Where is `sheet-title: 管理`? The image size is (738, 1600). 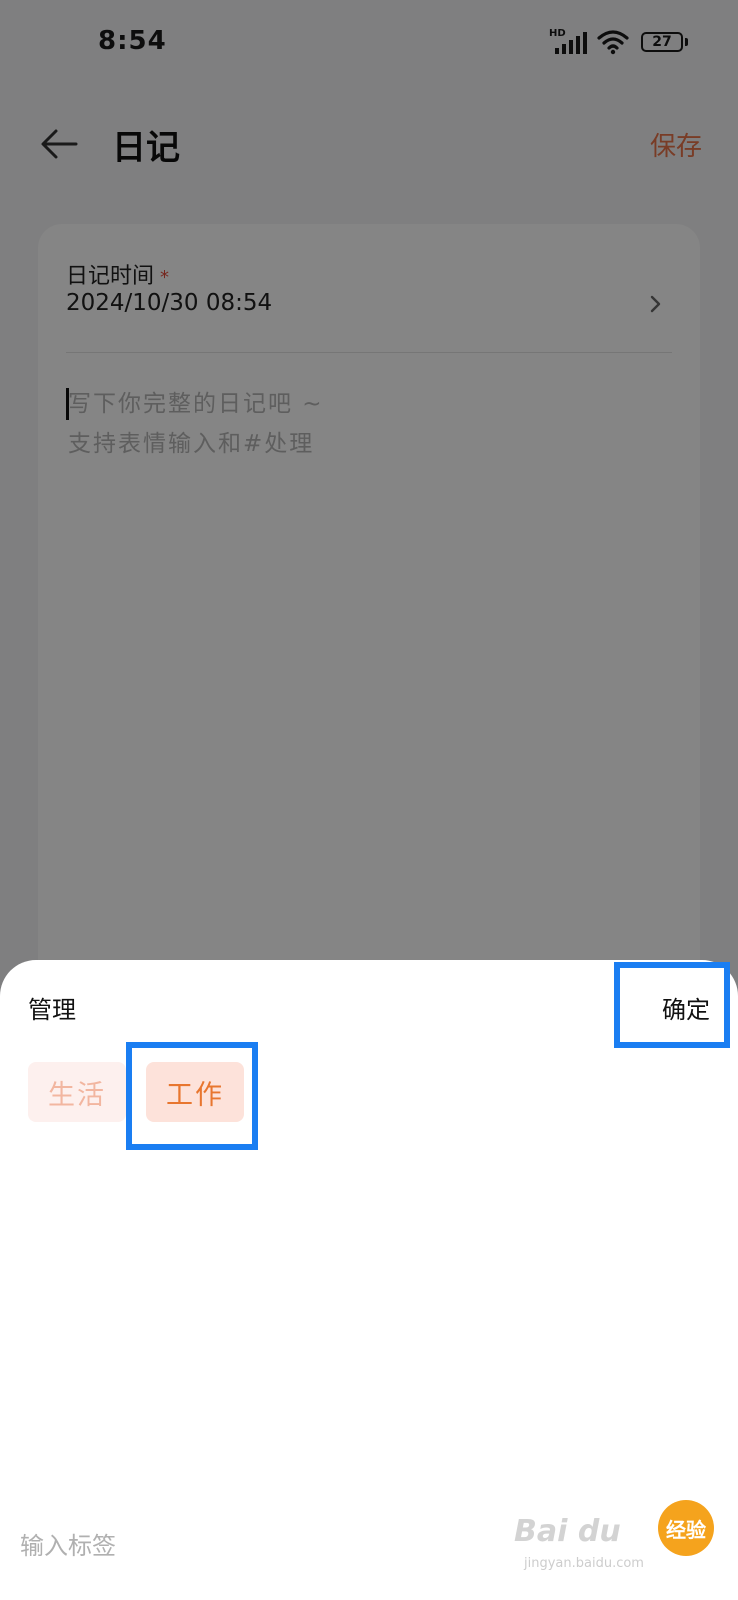
sheet-title: 管理 is located at coordinates (52, 1007).